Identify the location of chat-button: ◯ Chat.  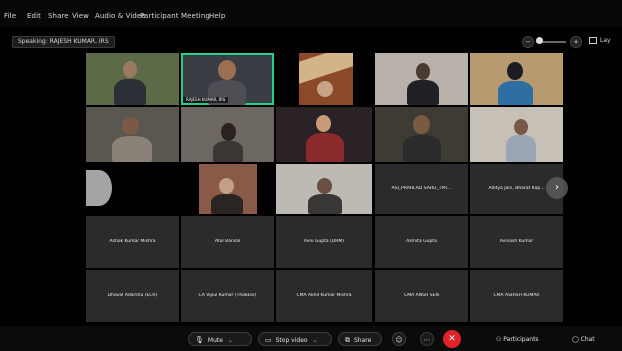
(583, 339).